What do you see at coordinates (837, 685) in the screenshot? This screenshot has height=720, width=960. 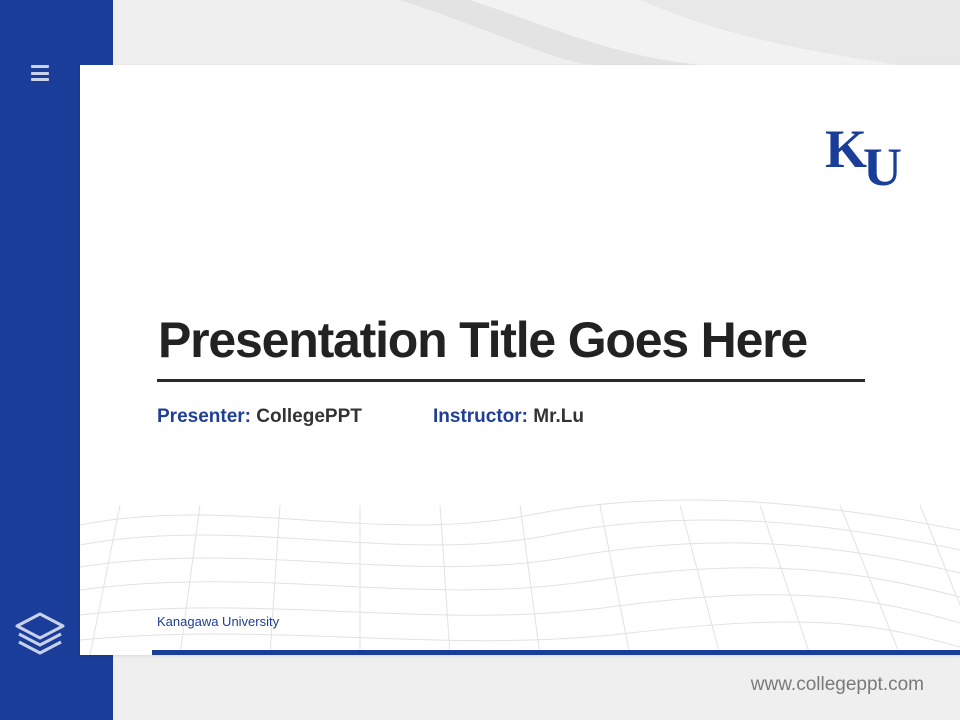 I see `footer-url: www.collegeppt.com` at bounding box center [837, 685].